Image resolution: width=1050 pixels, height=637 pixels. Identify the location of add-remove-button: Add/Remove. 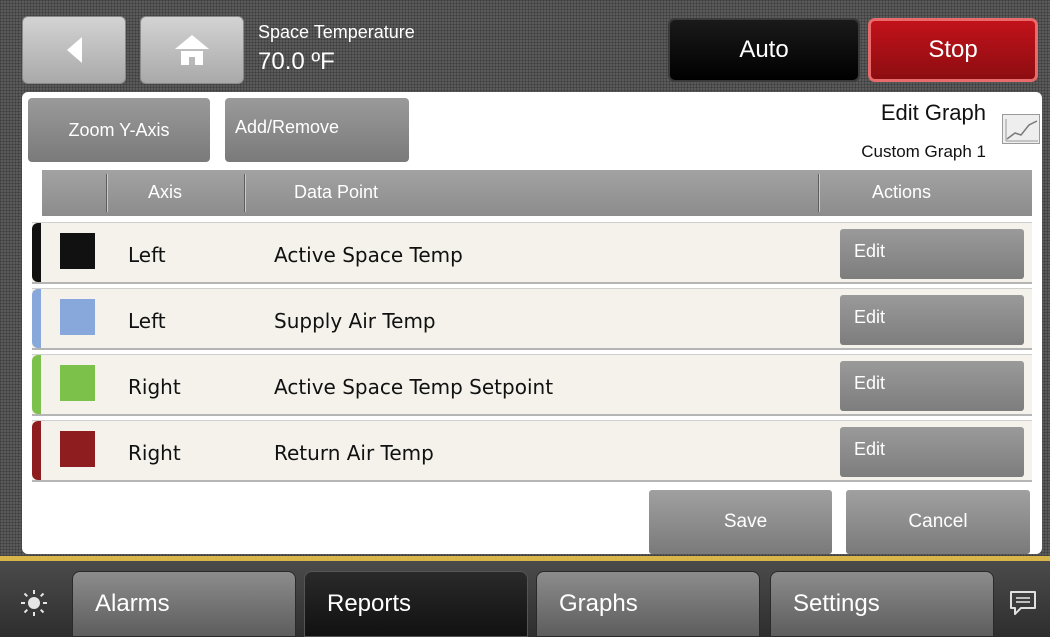
(317, 130).